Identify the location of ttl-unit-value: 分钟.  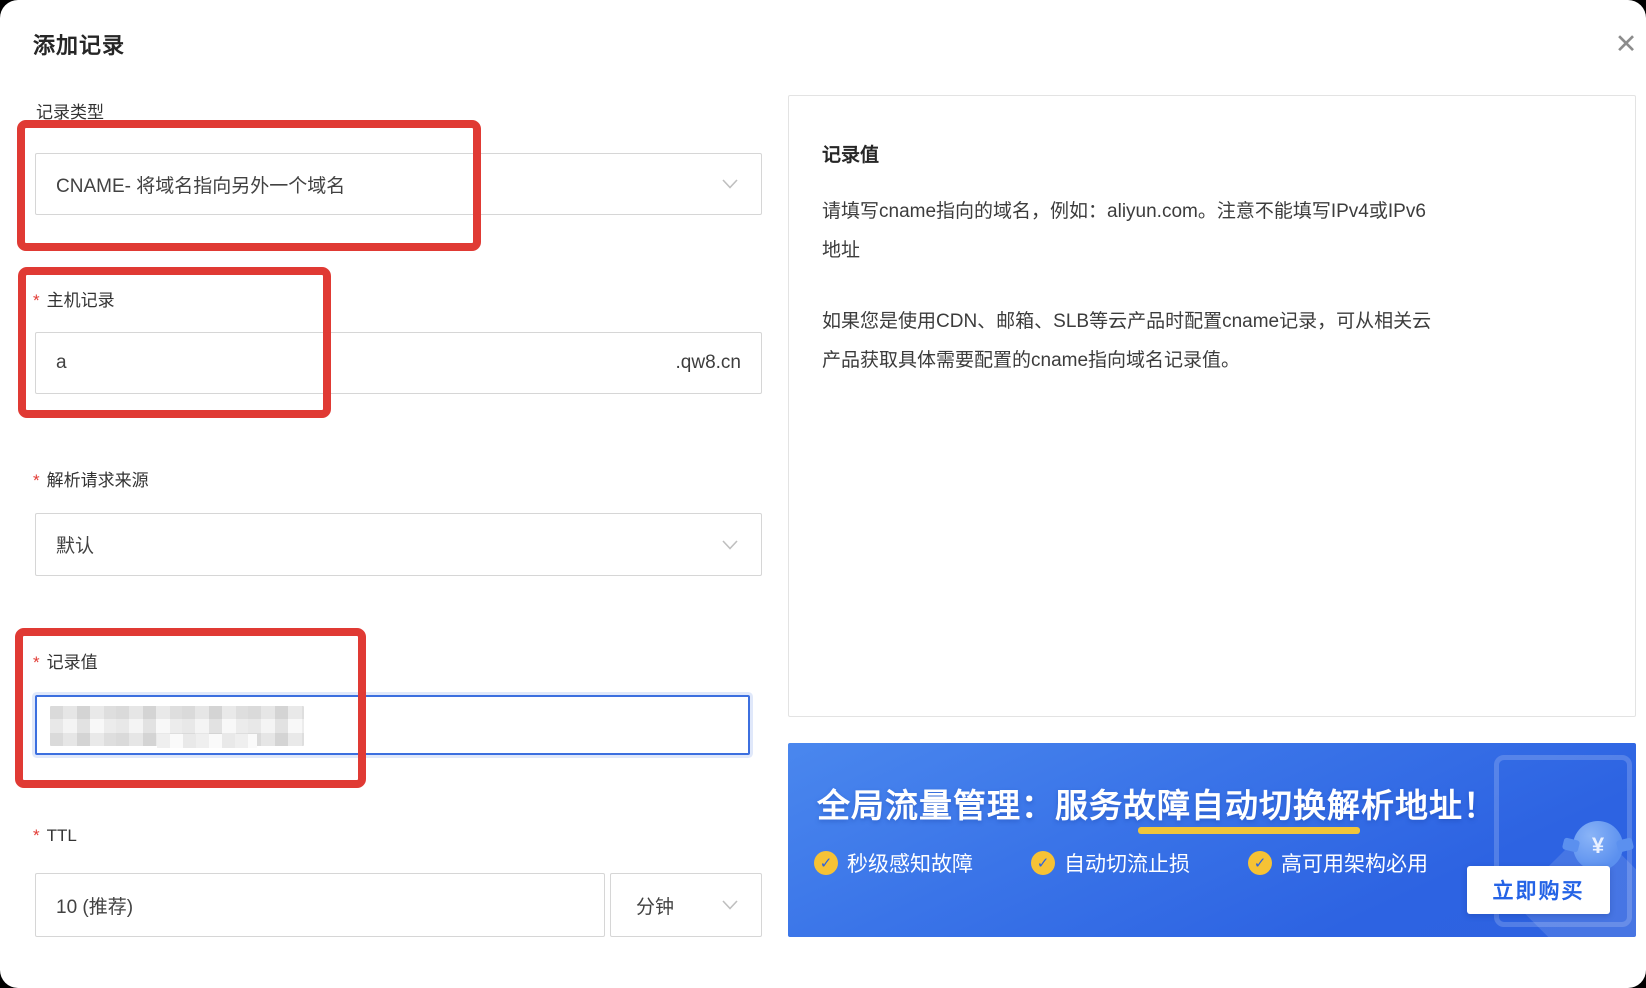
(655, 907).